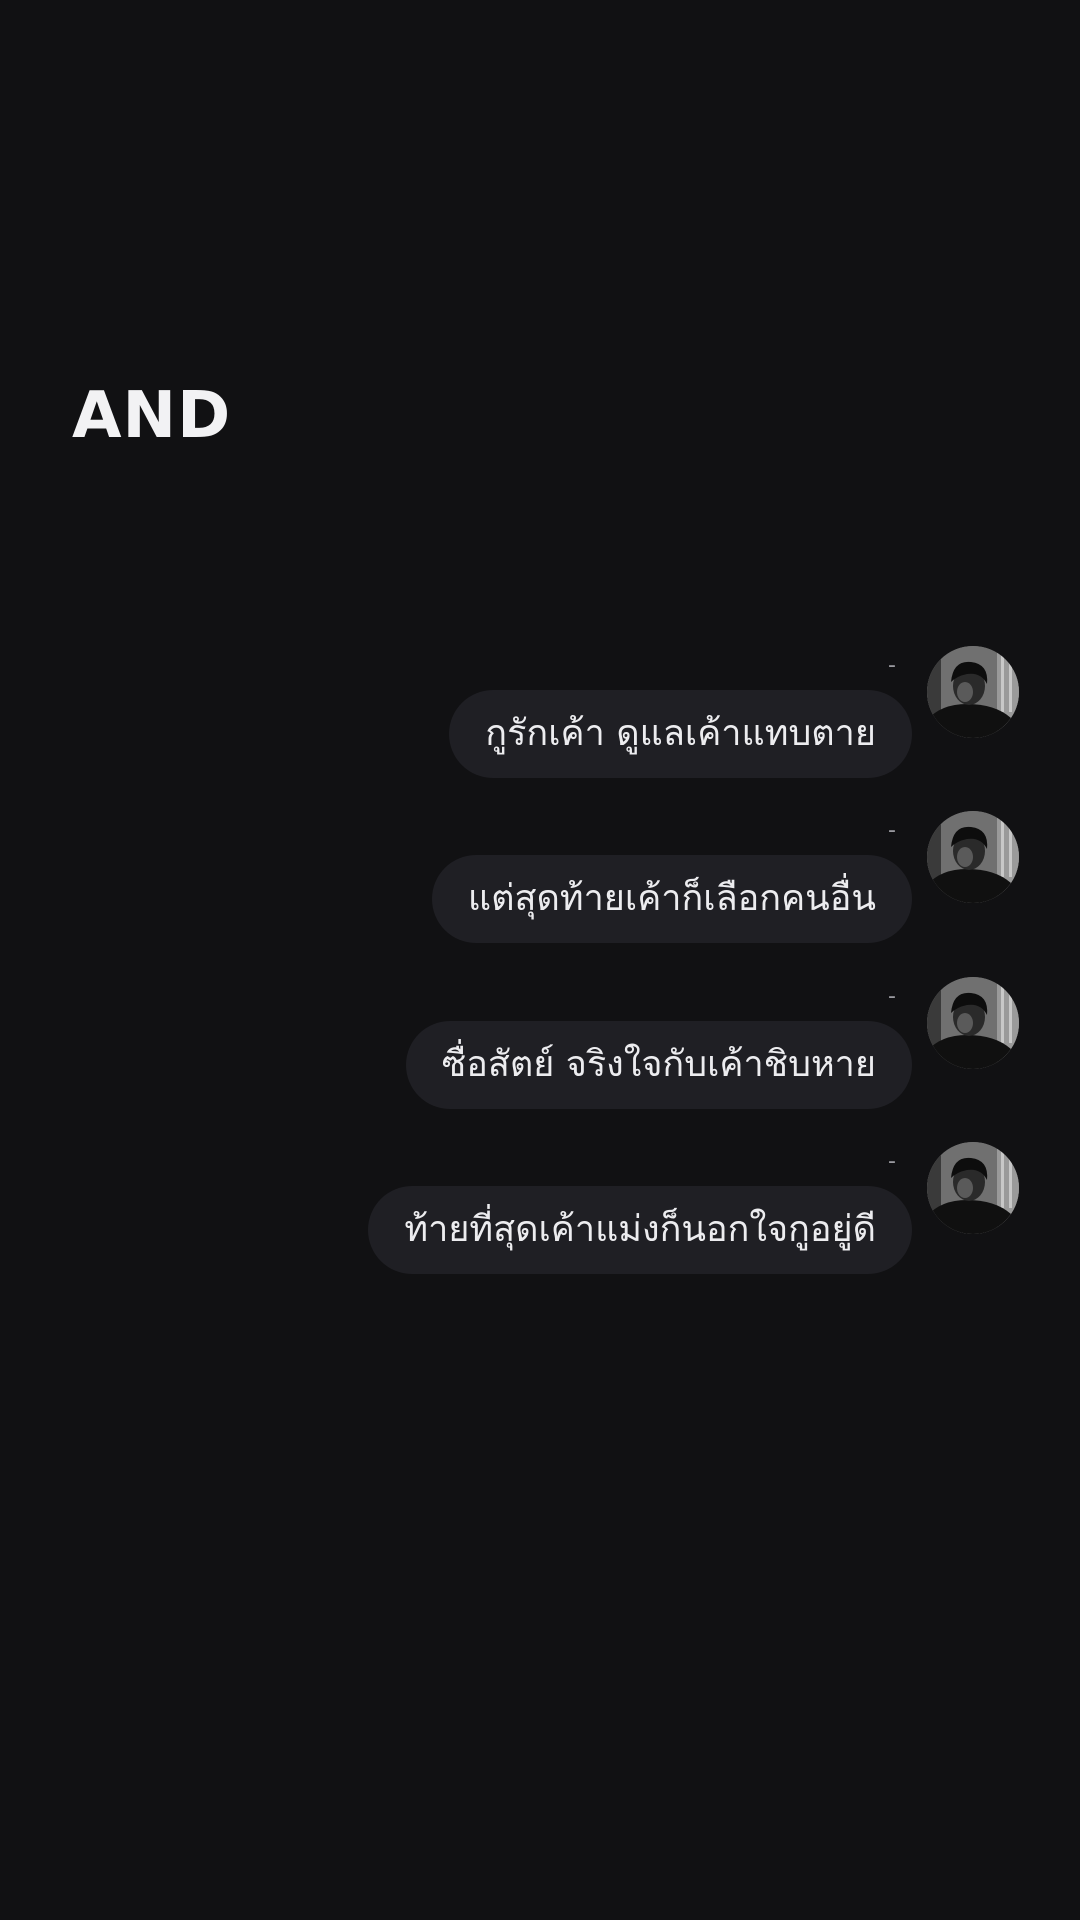 The image size is (1080, 1920). I want to click on message-bubble: แต่สุดท้ายเค้าก็เลือกคนอื่น, so click(671, 899).